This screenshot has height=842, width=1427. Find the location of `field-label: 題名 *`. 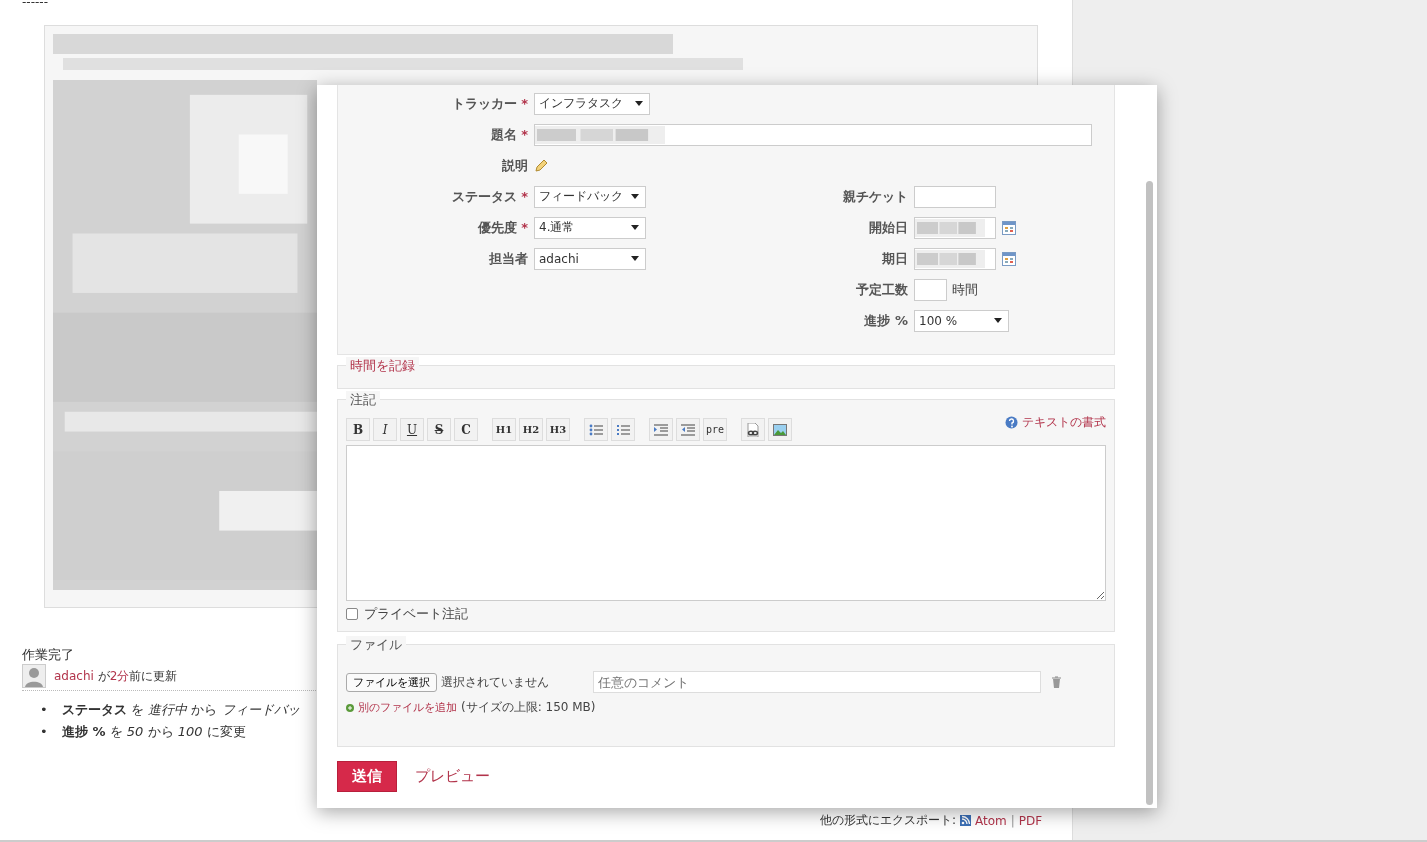

field-label: 題名 * is located at coordinates (509, 134).